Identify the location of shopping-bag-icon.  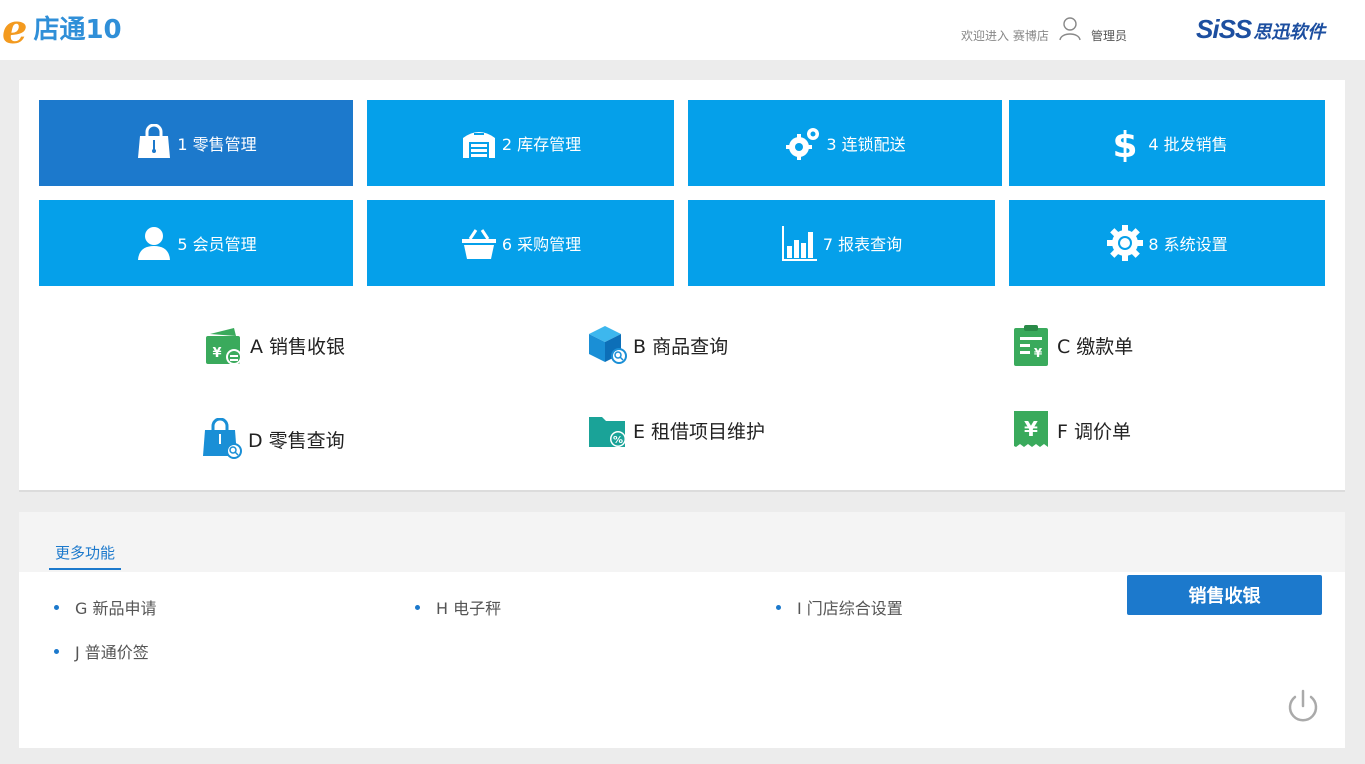
(154, 141).